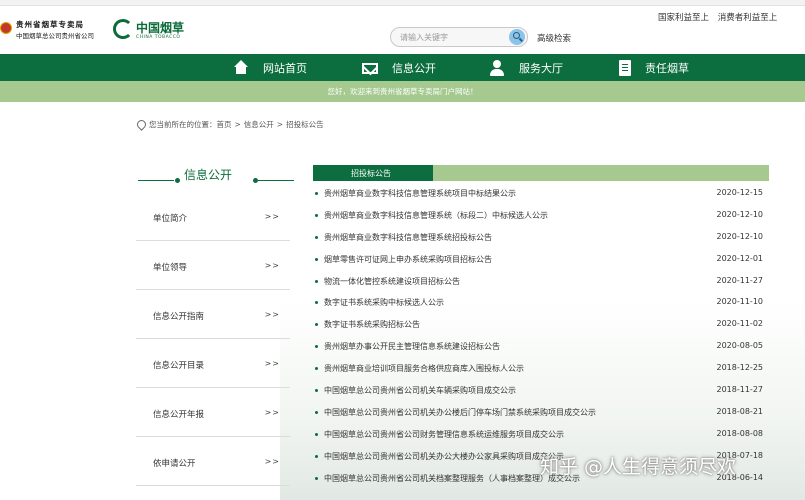 The image size is (805, 500). What do you see at coordinates (420, 193) in the screenshot?
I see `list-item-title: 贵州烟草商业数字科技信息管理系统项目中标结果公示` at bounding box center [420, 193].